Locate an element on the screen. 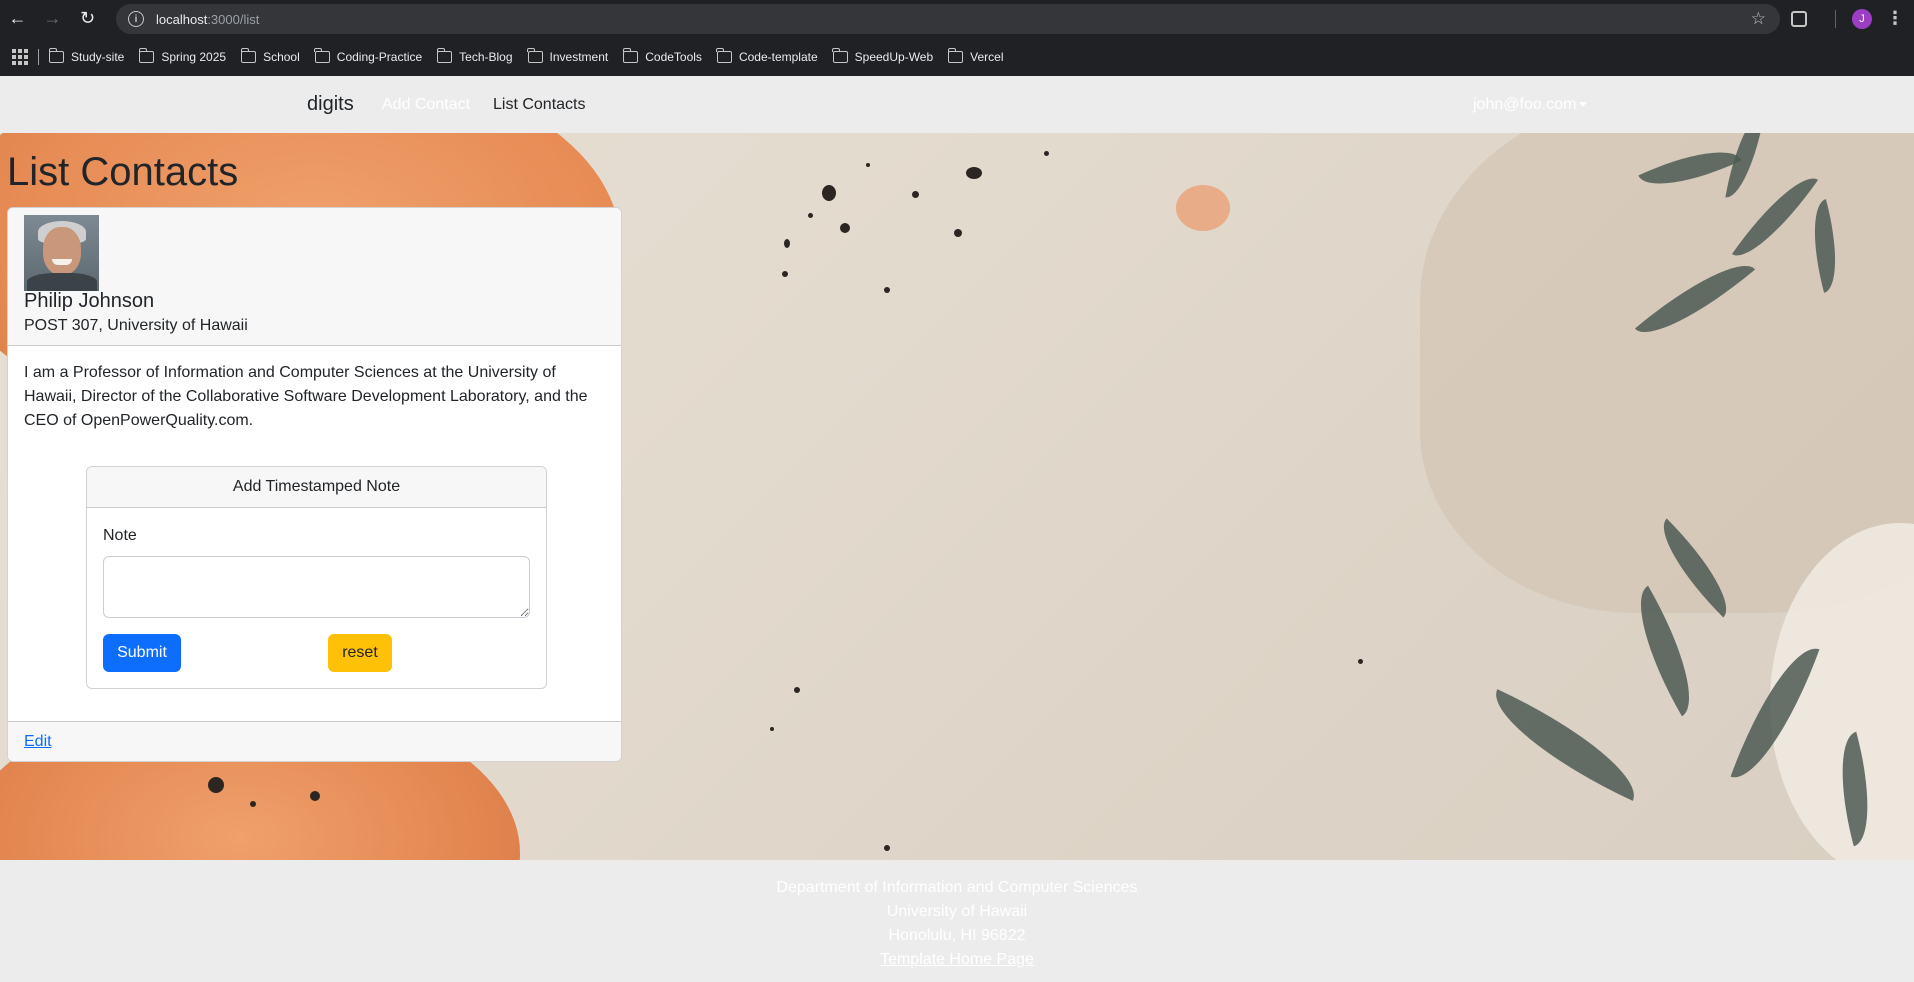  bookmark-investment: Investment is located at coordinates (568, 55).